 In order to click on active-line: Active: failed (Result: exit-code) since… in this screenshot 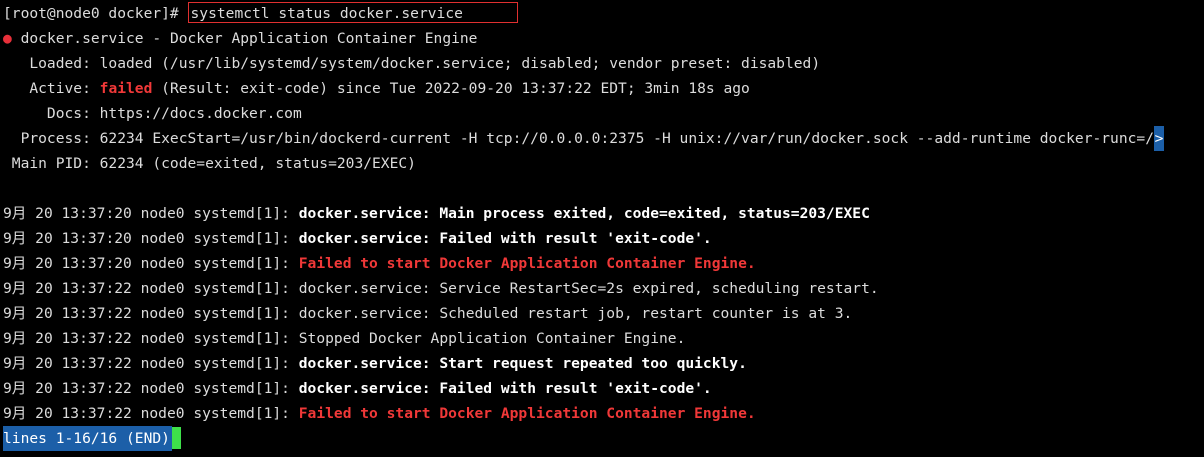, I will do `click(602, 88)`.